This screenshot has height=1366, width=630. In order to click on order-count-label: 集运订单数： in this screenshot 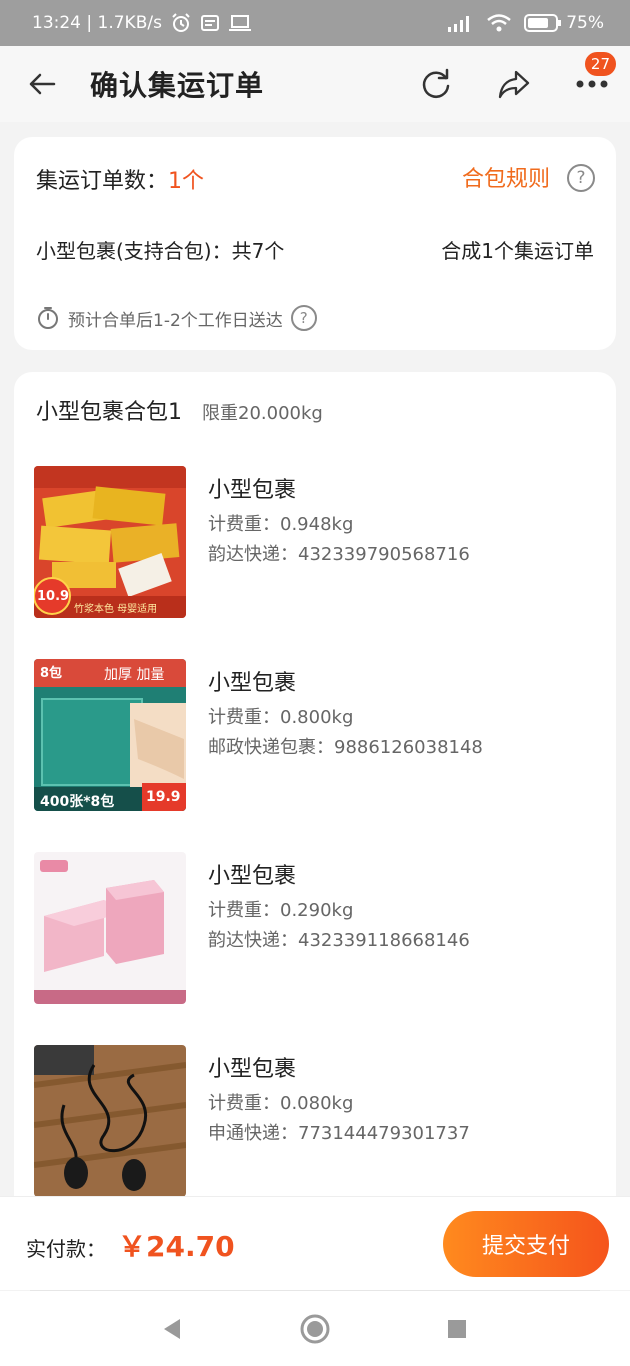, I will do `click(102, 181)`.